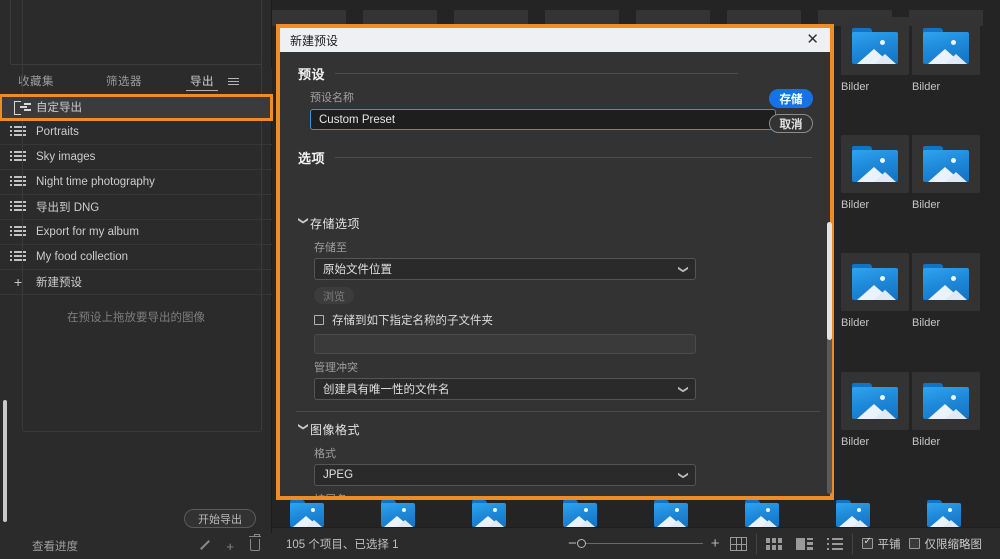 The height and width of the screenshot is (559, 1000). I want to click on tab-collections: 收藏集, so click(36, 81).